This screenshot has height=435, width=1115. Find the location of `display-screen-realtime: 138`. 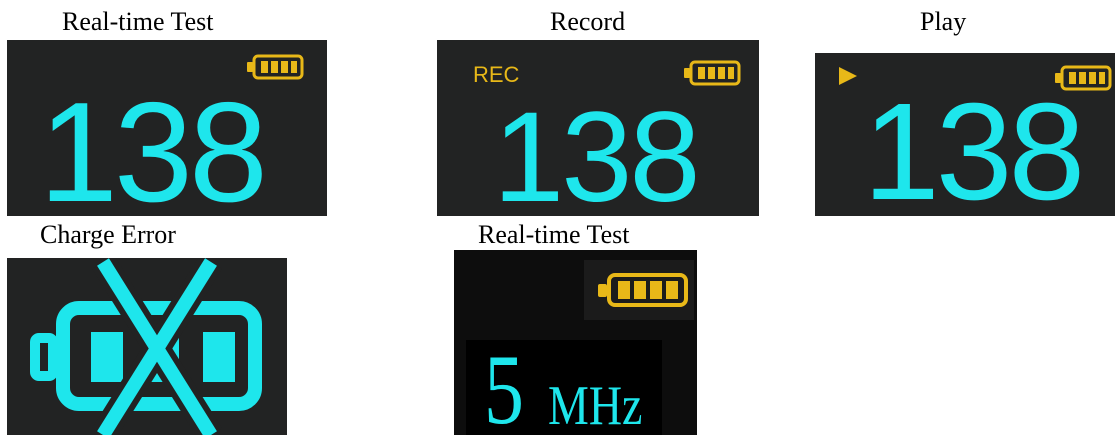

display-screen-realtime: 138 is located at coordinates (167, 128).